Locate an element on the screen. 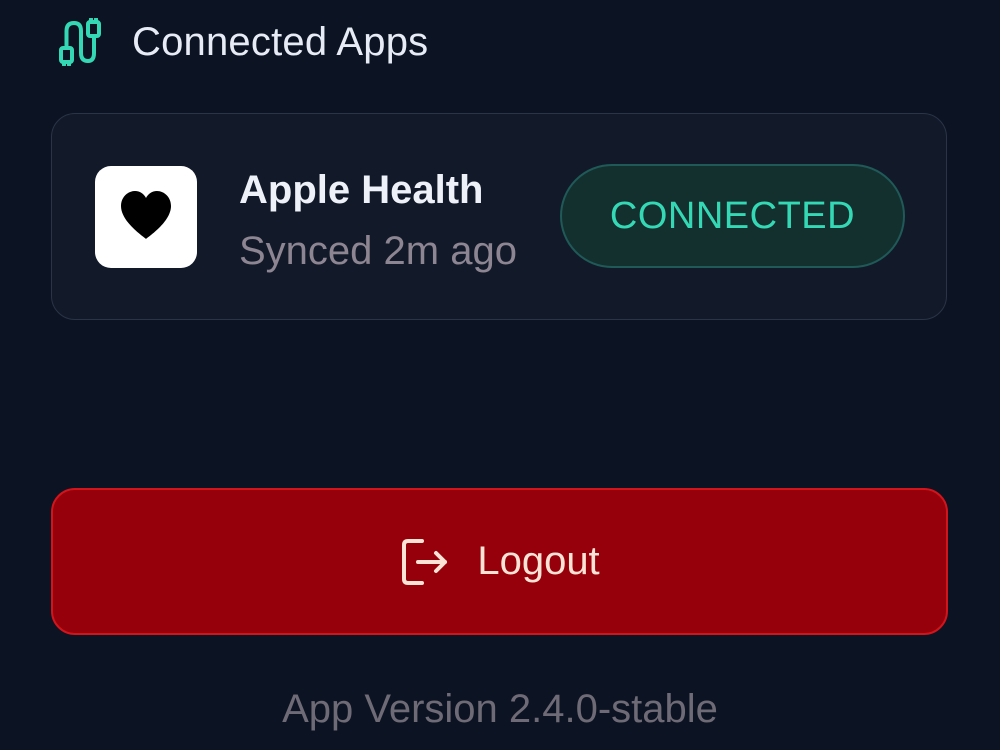 Image resolution: width=1000 pixels, height=750 pixels. sync-status: Synced 2m ago is located at coordinates (378, 251).